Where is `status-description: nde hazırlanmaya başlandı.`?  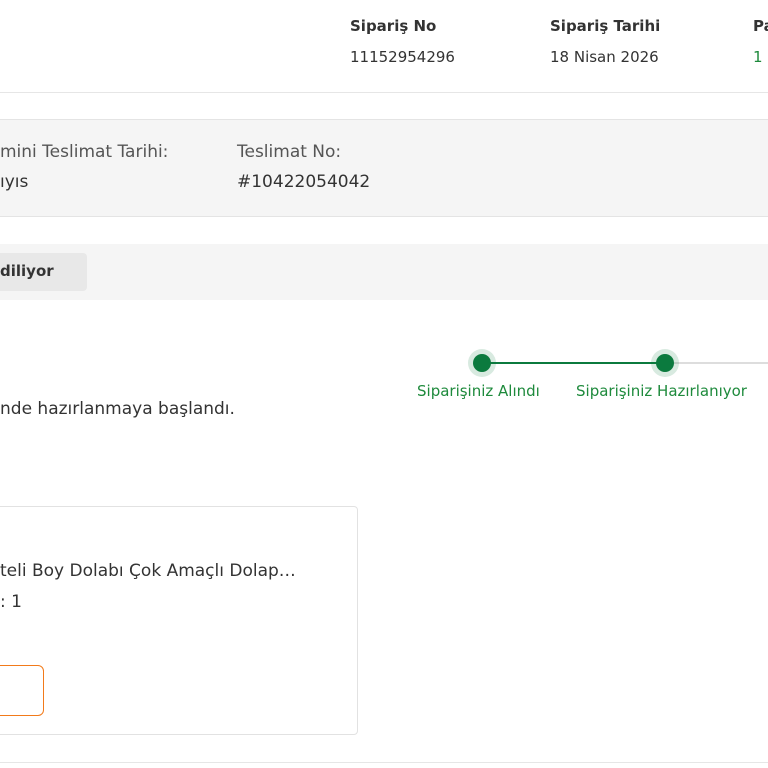
status-description: nde hazırlanmaya başlandı. is located at coordinates (117, 409).